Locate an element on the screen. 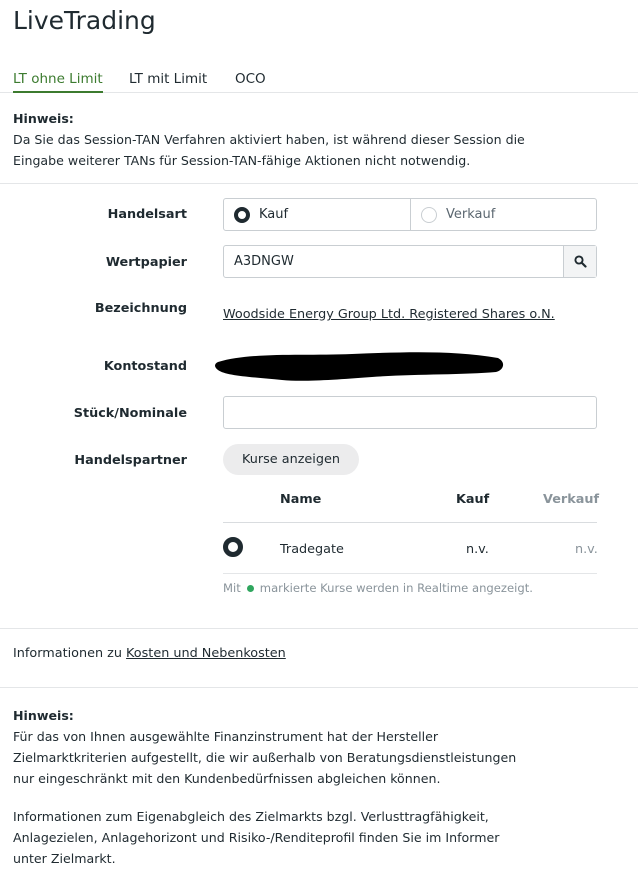 Image resolution: width=638 pixels, height=879 pixels. radio-verkauf: Verkauf is located at coordinates (503, 214).